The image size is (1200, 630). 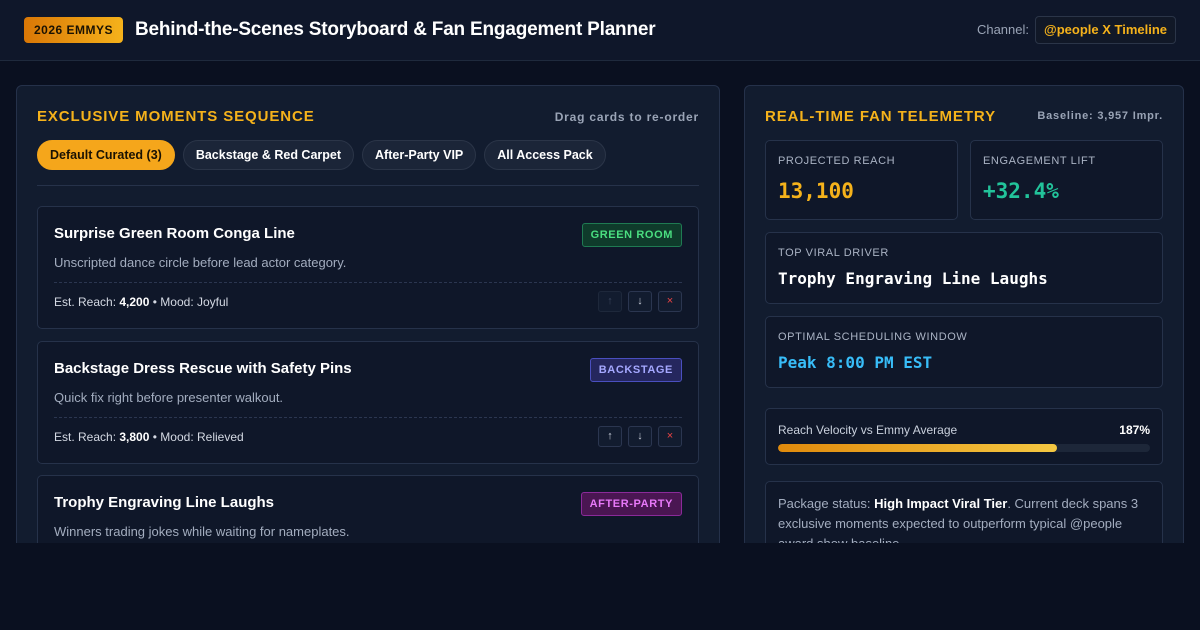 I want to click on category-tag: GREEN ROOM, so click(x=631, y=235).